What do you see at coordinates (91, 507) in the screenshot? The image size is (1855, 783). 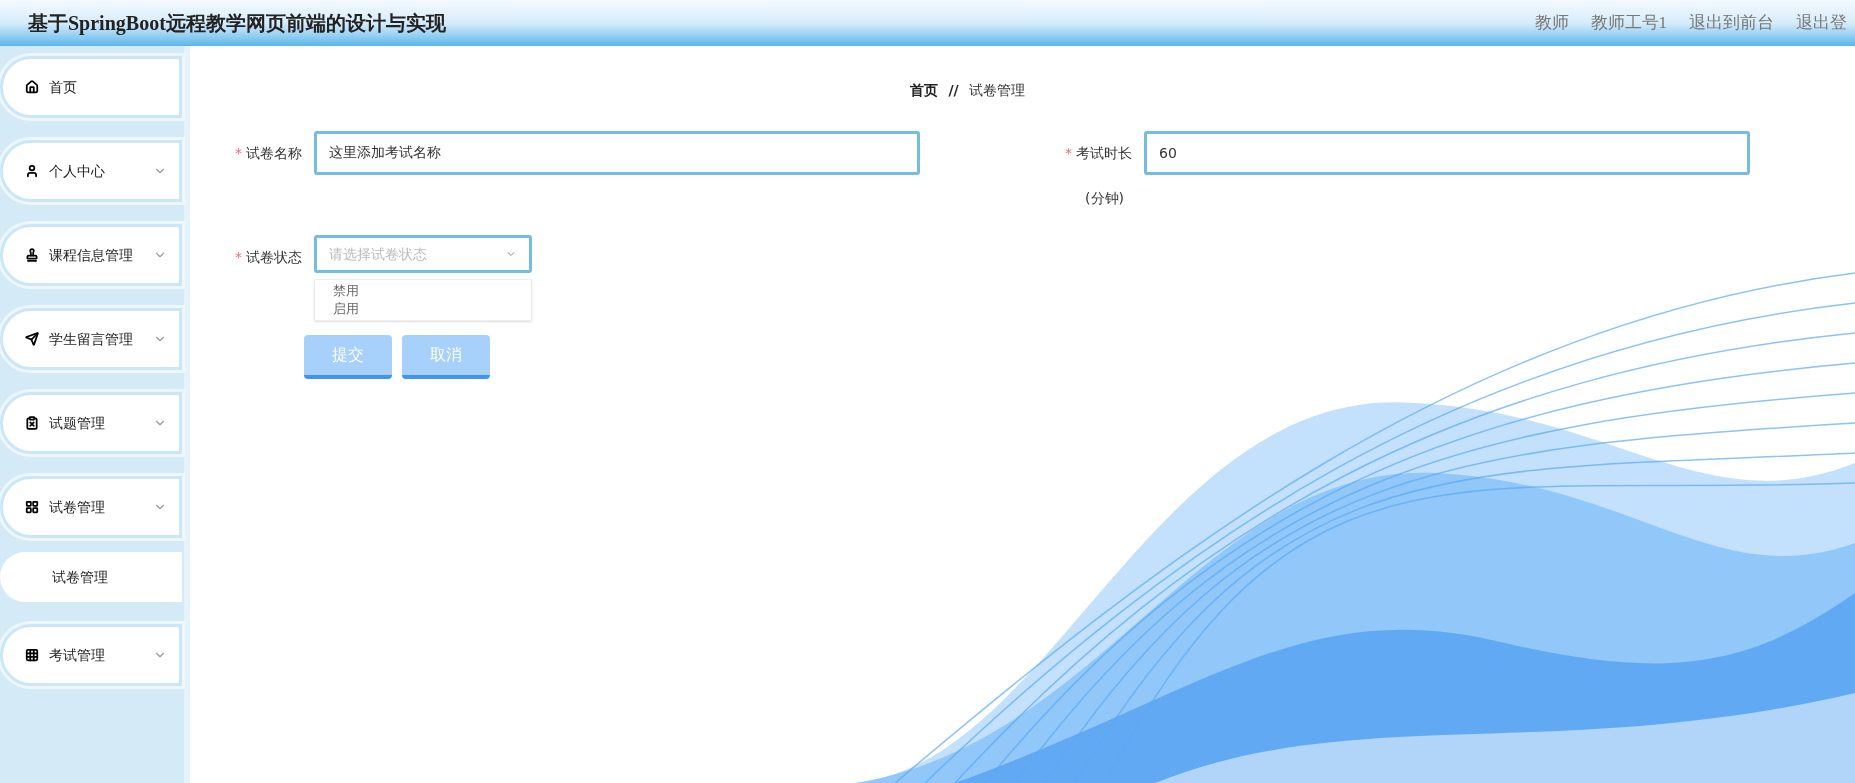 I see `sidebar-item: 试卷管理` at bounding box center [91, 507].